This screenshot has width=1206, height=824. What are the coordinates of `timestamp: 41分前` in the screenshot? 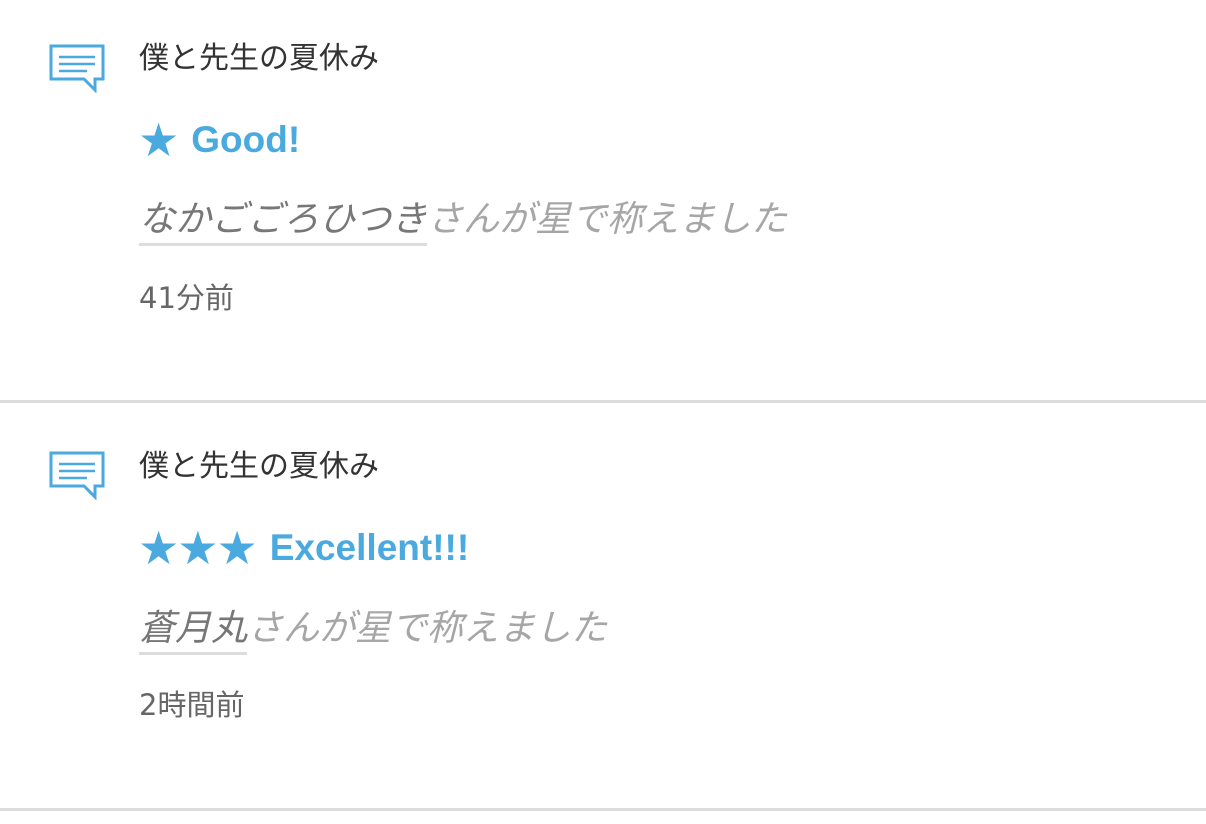 It's located at (186, 298).